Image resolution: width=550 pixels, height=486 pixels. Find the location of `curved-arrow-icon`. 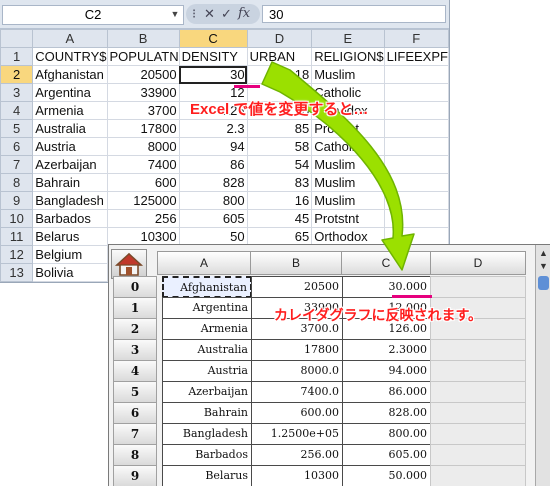

curved-arrow-icon is located at coordinates (338, 166).